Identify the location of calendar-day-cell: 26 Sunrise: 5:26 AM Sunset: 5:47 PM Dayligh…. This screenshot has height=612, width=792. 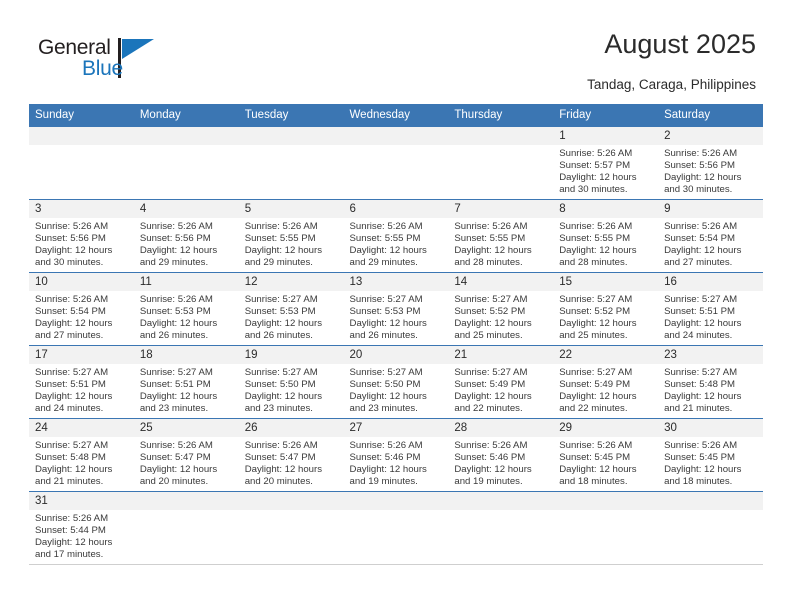
(291, 455).